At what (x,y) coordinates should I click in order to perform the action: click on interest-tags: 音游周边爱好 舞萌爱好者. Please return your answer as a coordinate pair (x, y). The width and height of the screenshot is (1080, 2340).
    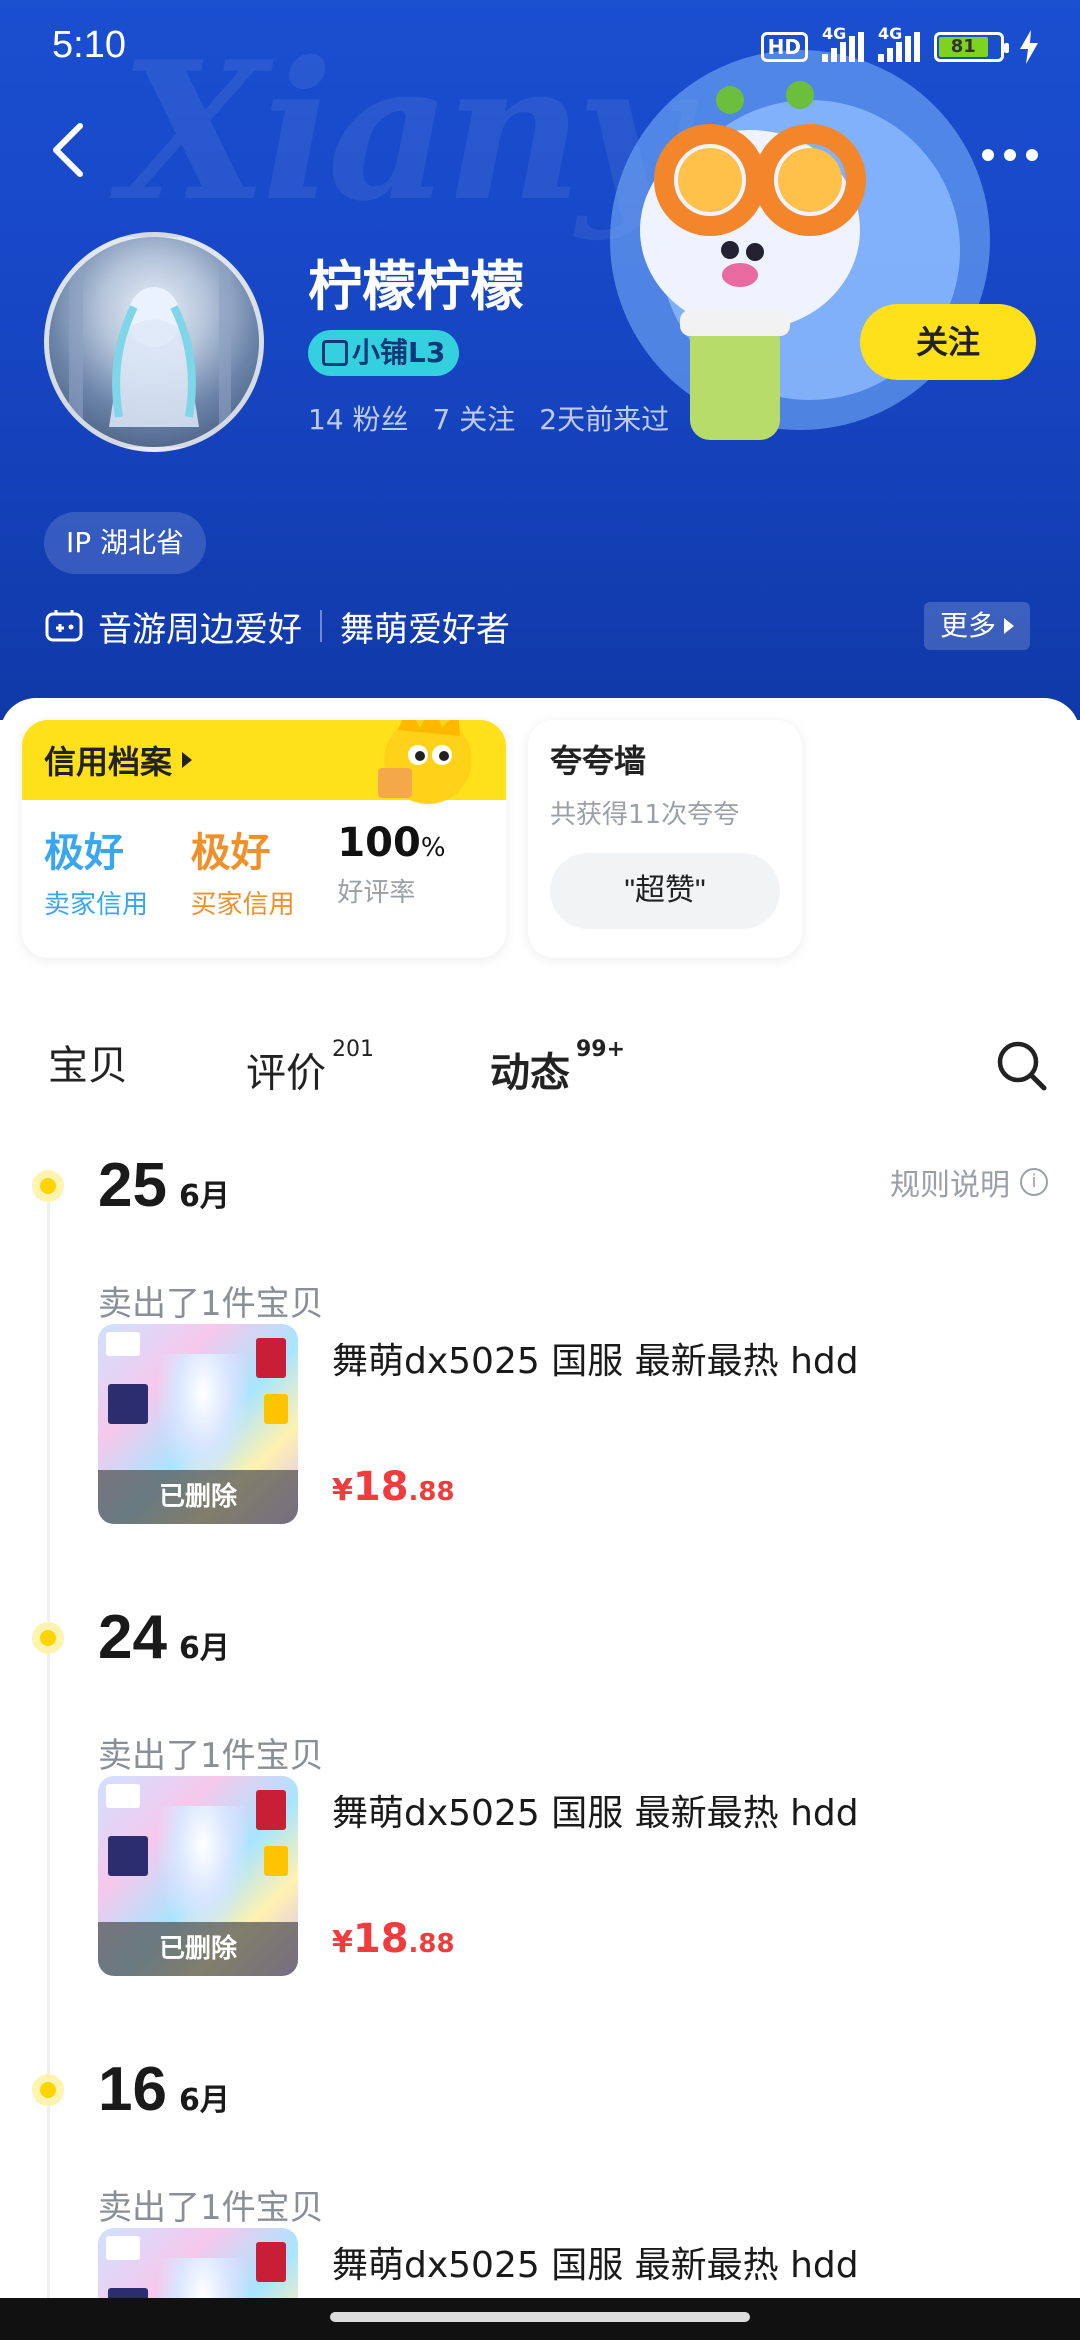
    Looking at the image, I should click on (277, 626).